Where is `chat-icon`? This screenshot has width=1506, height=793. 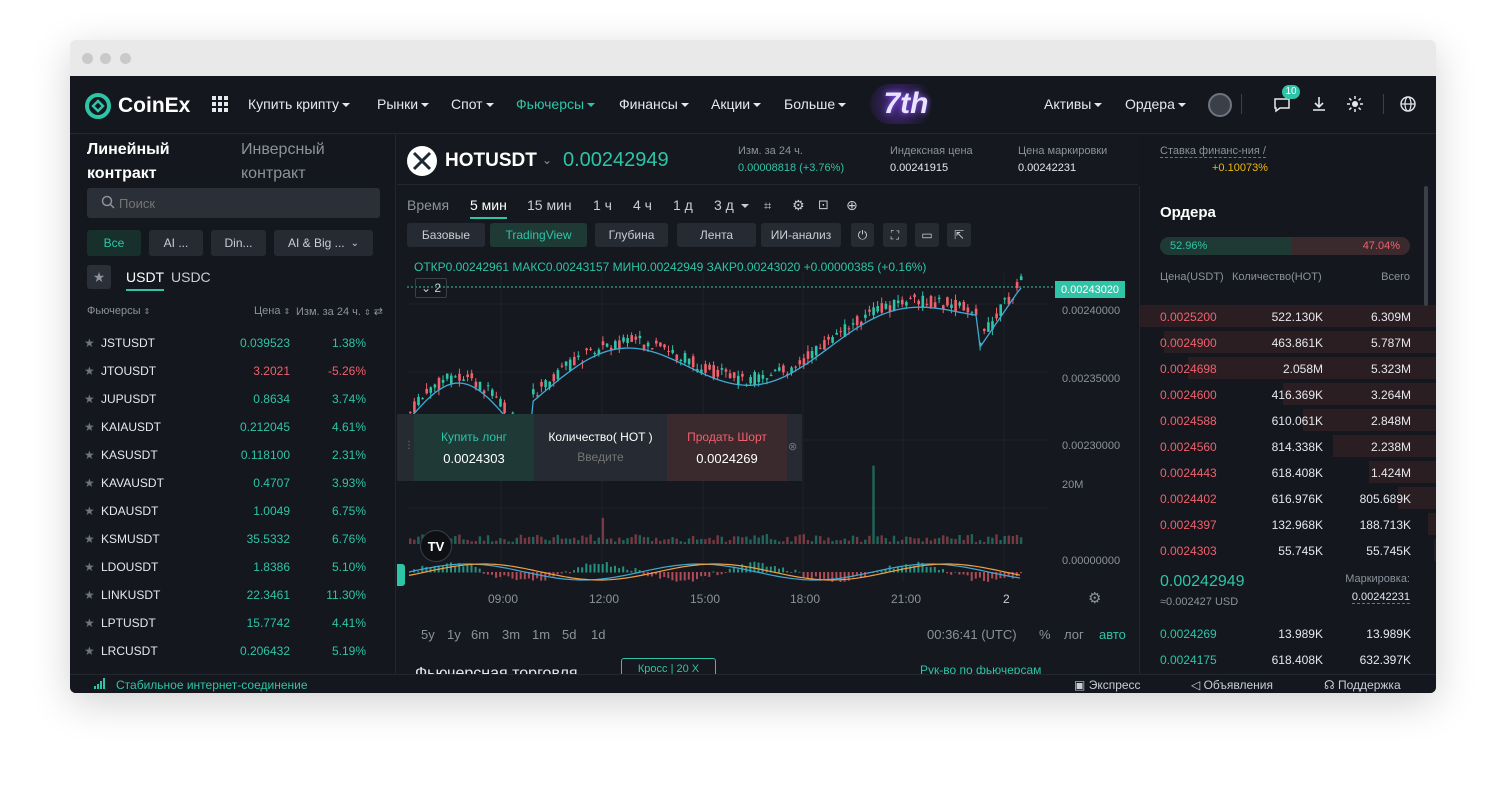
chat-icon is located at coordinates (1282, 106).